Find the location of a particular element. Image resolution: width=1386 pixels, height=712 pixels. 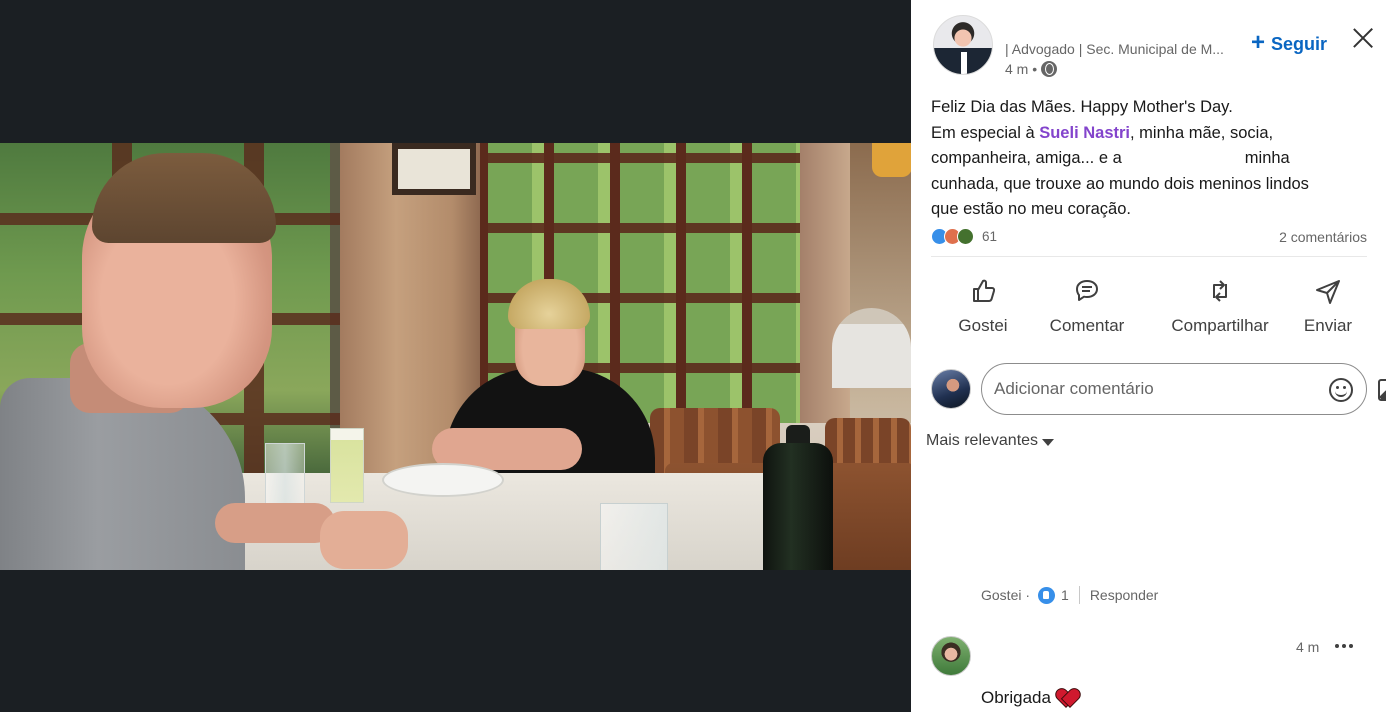

post-line-3-post: minha is located at coordinates (1267, 158).